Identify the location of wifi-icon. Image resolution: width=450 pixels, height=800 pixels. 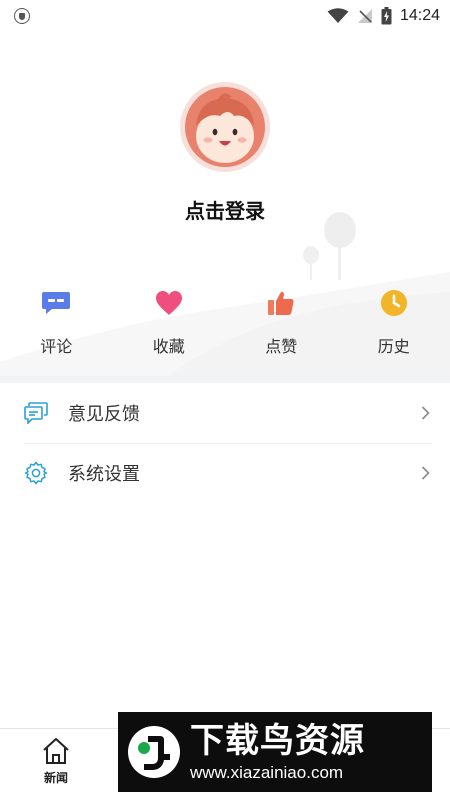
(338, 15).